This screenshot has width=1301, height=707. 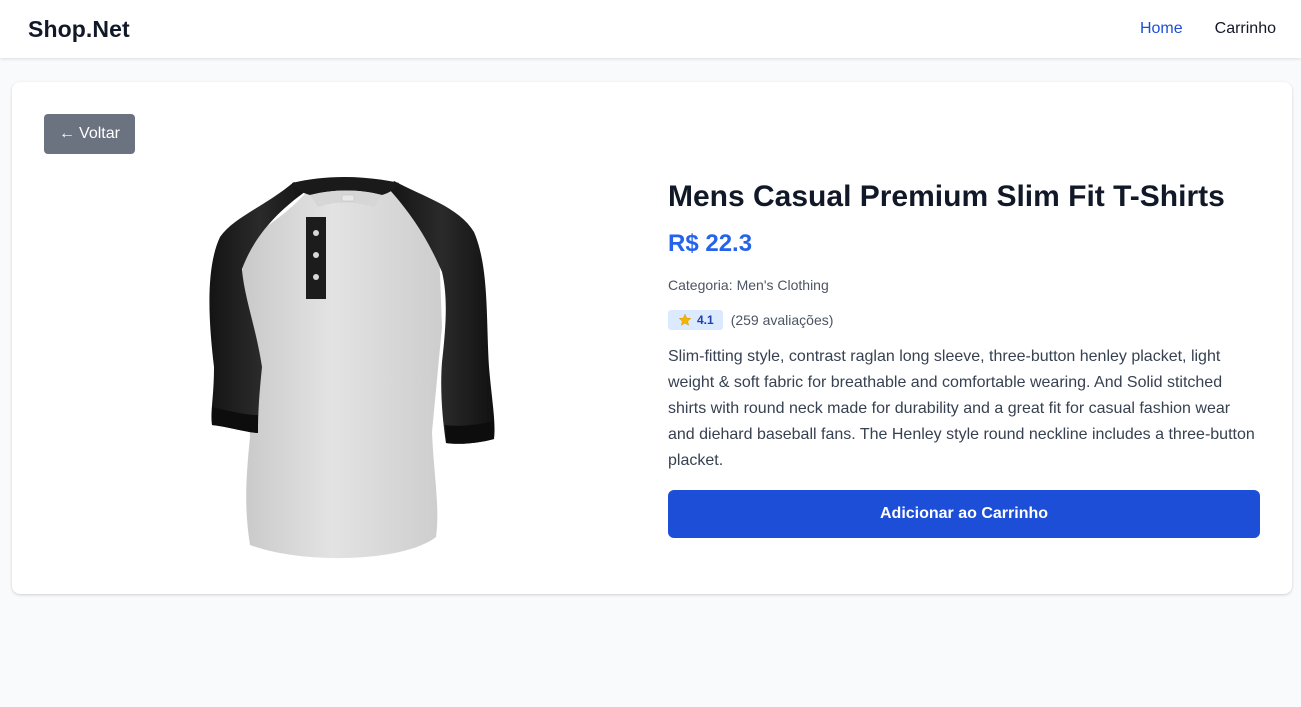 I want to click on top-navbar: Shop.Net Home Carrinho, so click(x=650, y=29).